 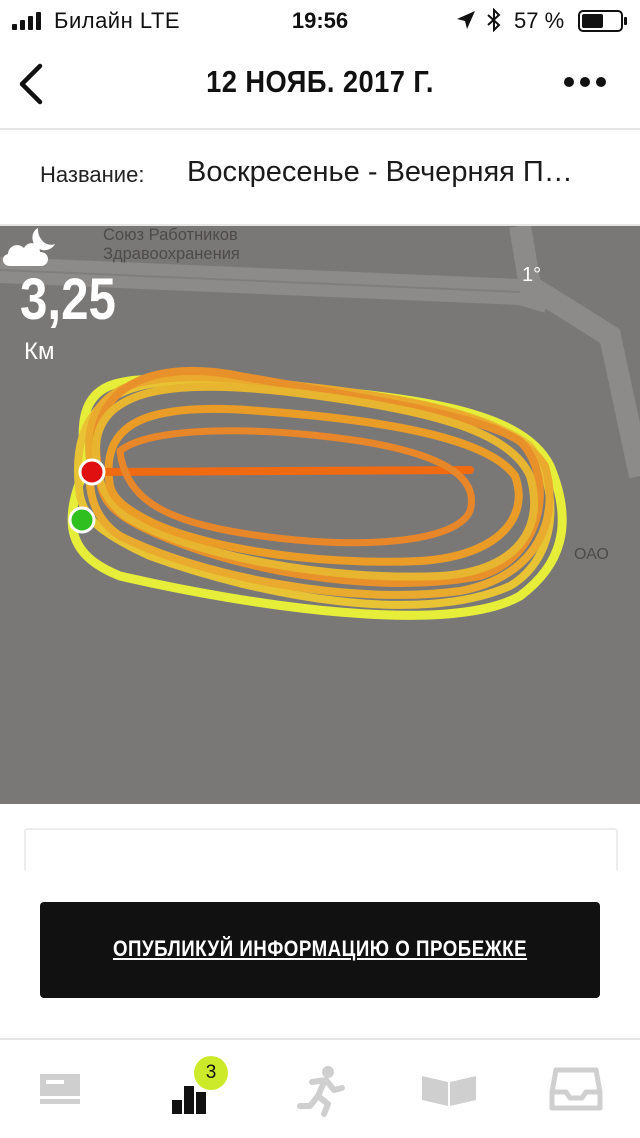 I want to click on navigation-bar: 12 НОЯБ. 2017 Г., so click(x=320, y=86).